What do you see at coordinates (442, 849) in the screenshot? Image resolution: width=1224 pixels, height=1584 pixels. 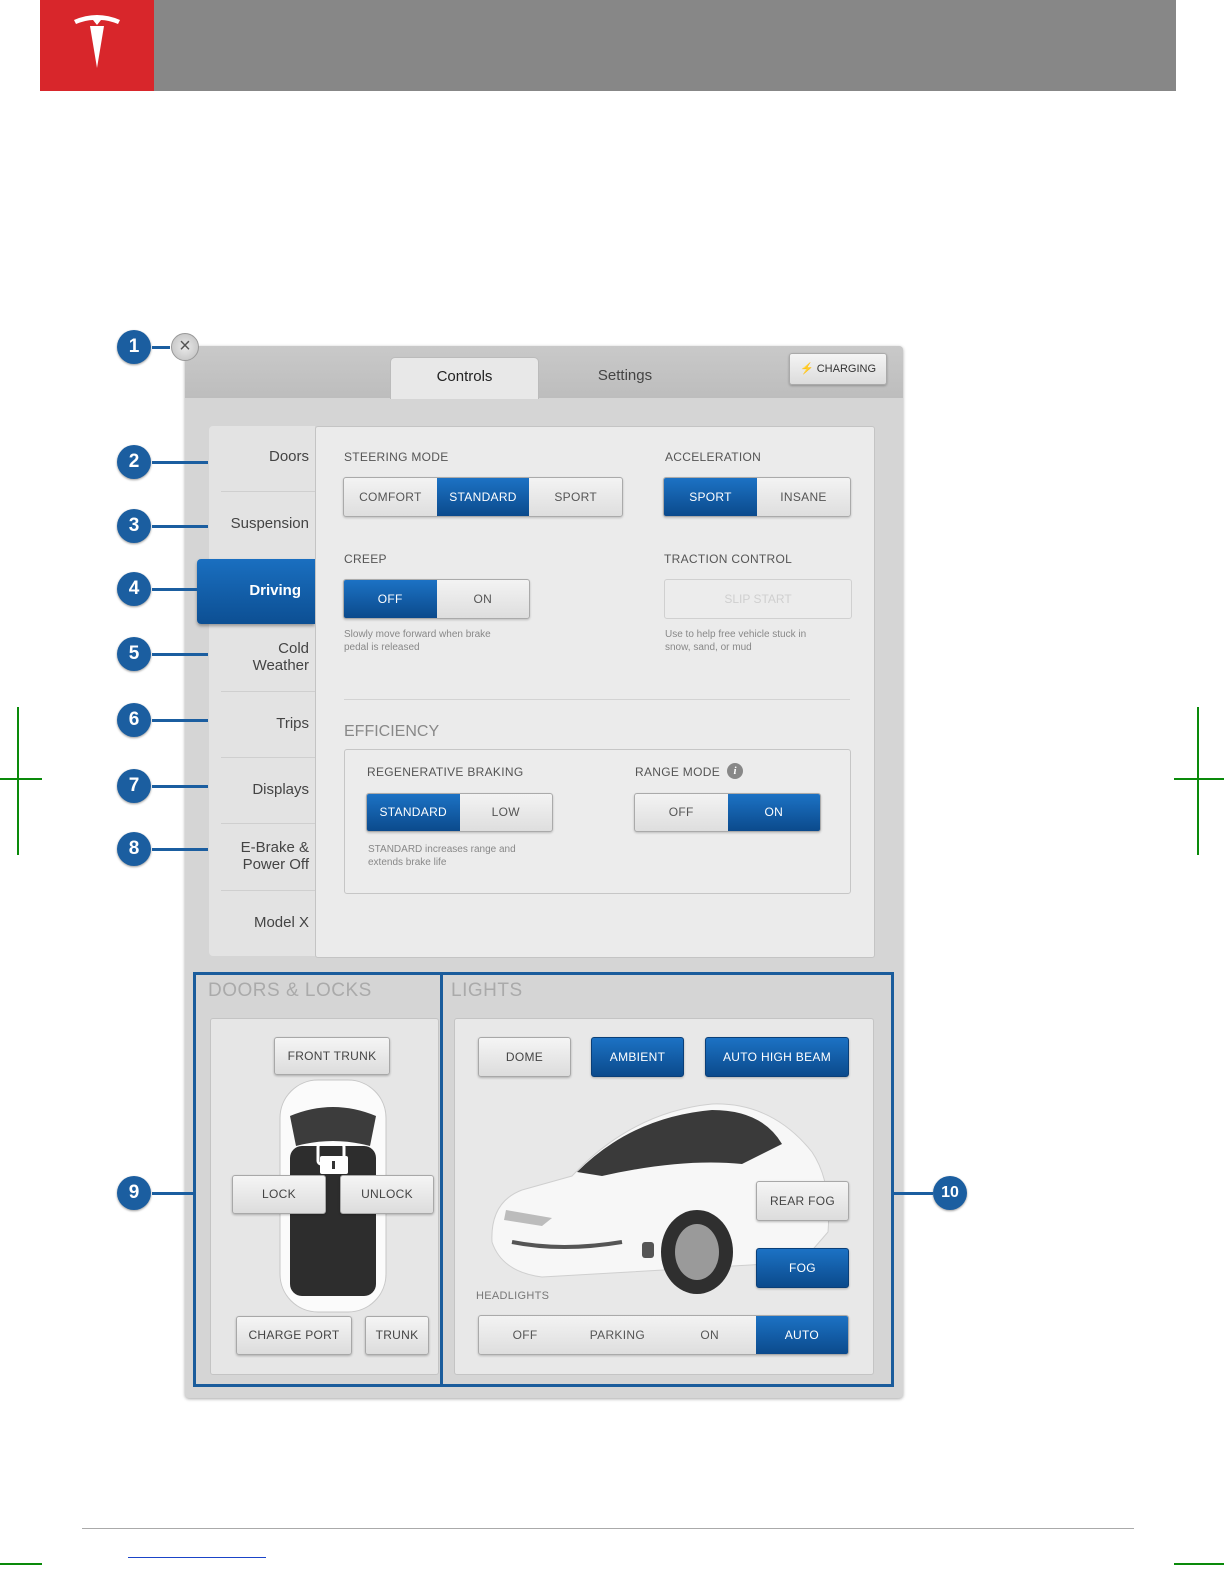 I see `hint-line: STANDARD increases range and` at bounding box center [442, 849].